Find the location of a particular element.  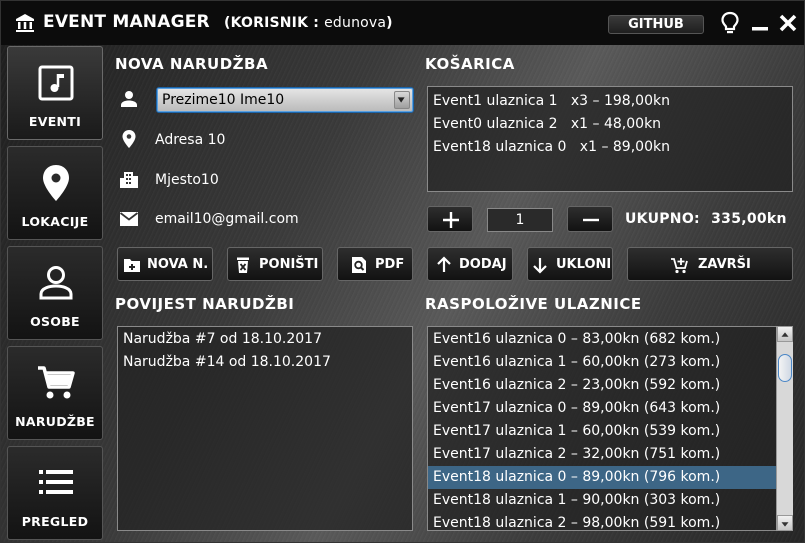

new-order-title: NOVA NARUDŽBA is located at coordinates (192, 64).